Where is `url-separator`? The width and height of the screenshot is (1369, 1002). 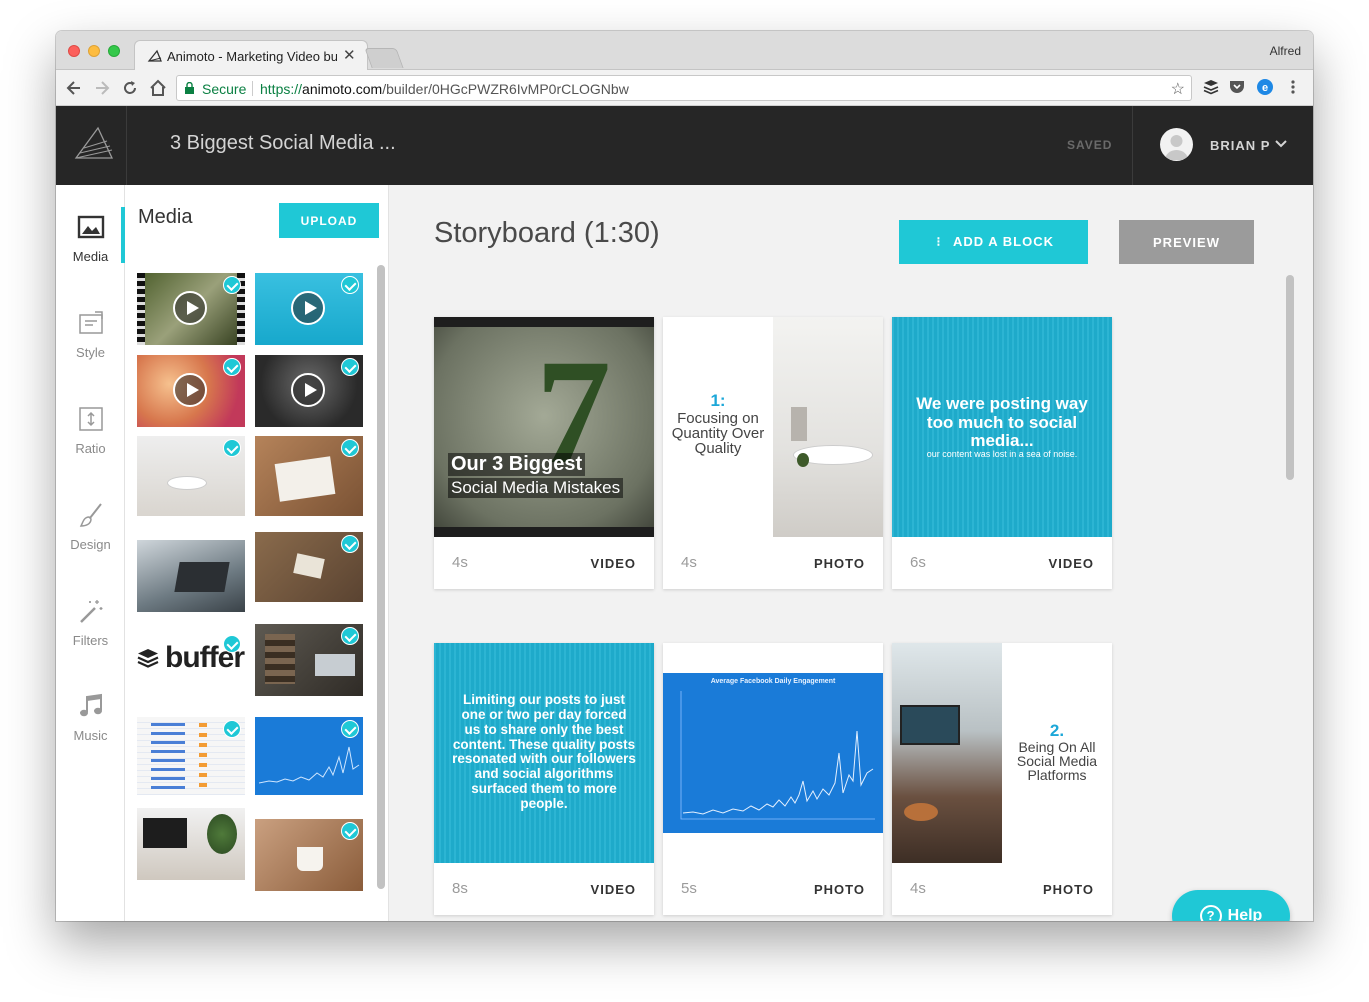 url-separator is located at coordinates (252, 88).